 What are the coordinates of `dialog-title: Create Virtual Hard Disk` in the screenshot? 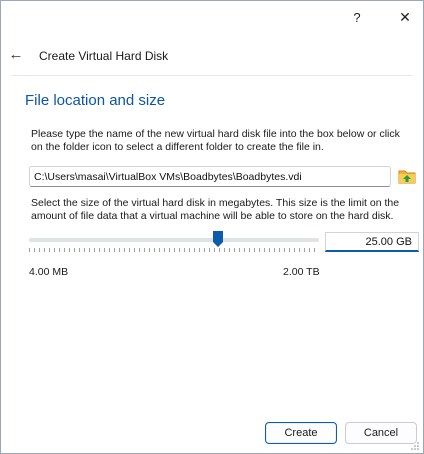 It's located at (104, 56).